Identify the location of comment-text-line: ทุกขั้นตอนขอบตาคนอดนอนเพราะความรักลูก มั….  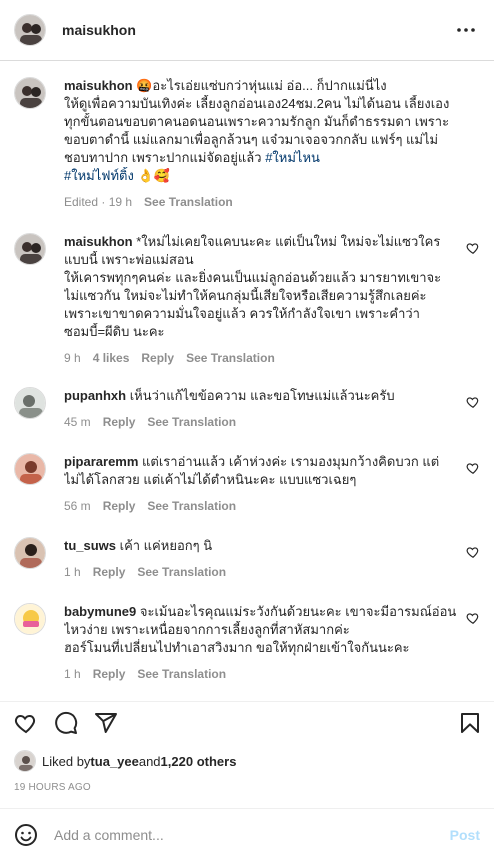
(257, 121).